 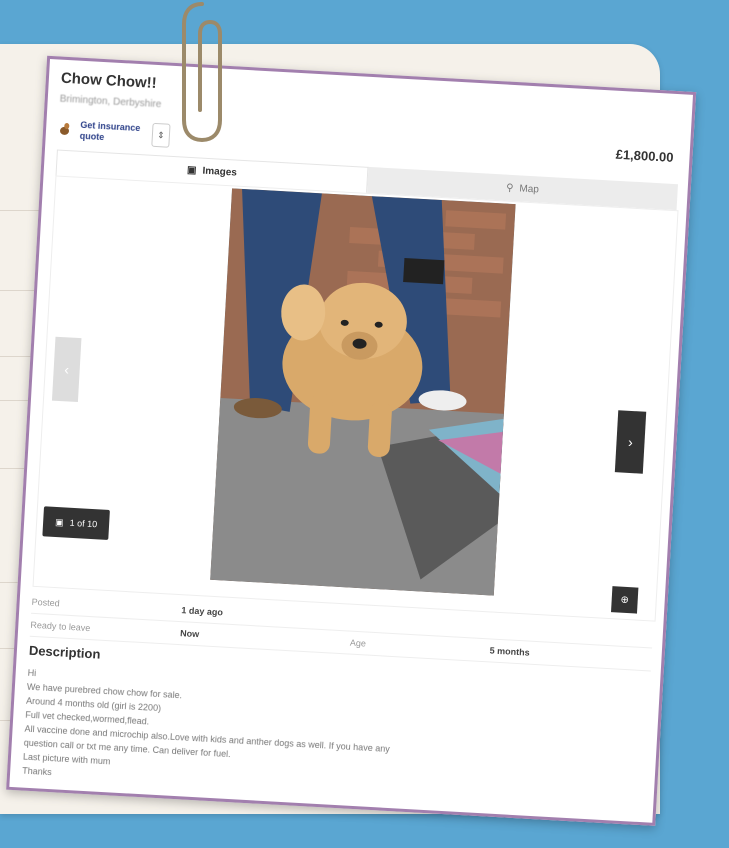 I want to click on image-counter: ▣ 1 of 10, so click(x=76, y=523).